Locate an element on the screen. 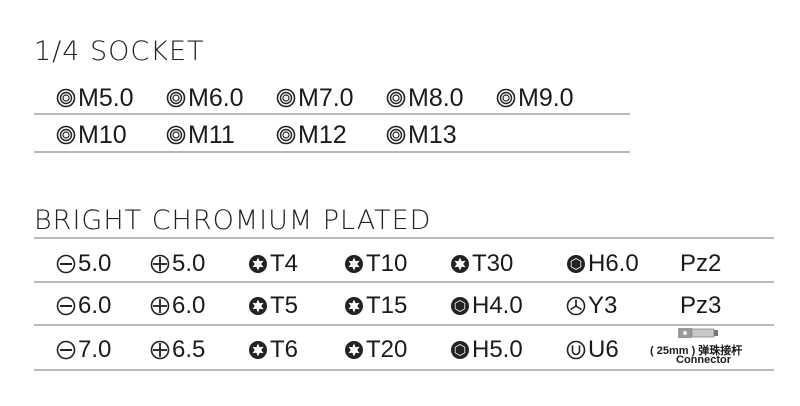  bit-item: H5.0 is located at coordinates (486, 350).